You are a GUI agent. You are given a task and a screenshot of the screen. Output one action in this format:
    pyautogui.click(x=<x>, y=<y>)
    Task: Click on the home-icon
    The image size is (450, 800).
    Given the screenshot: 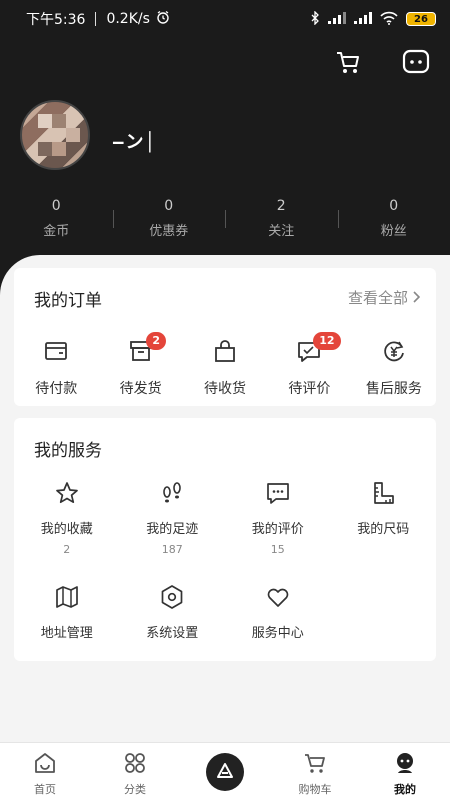 What is the action you would take?
    pyautogui.click(x=45, y=763)
    